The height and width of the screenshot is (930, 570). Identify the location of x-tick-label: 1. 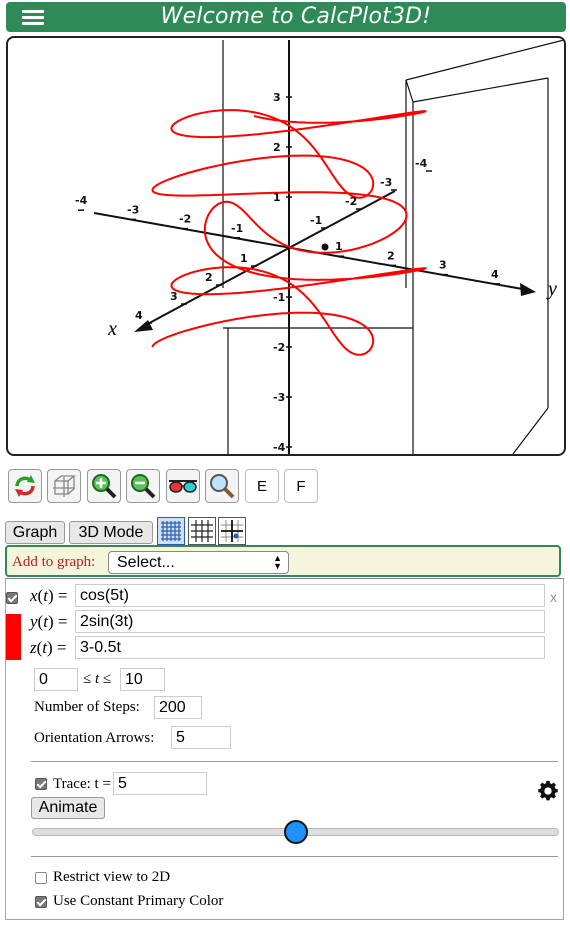
(244, 258).